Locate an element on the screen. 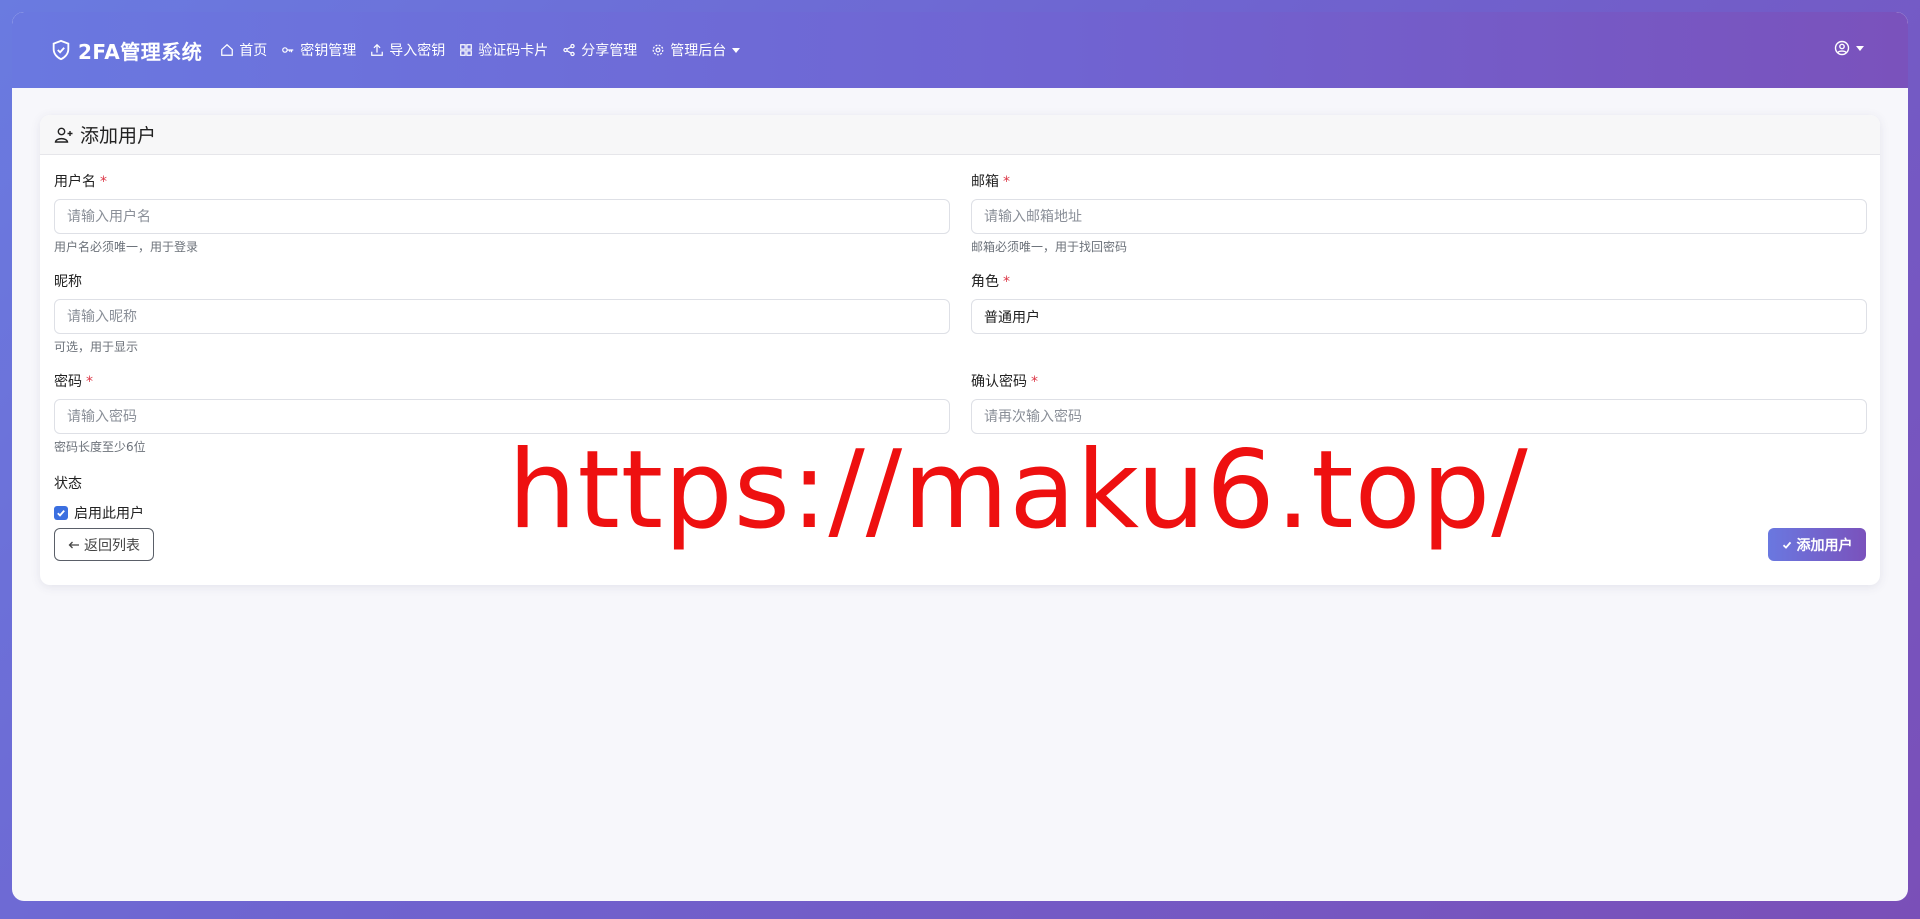  nav-item-label: 首页 is located at coordinates (253, 51).